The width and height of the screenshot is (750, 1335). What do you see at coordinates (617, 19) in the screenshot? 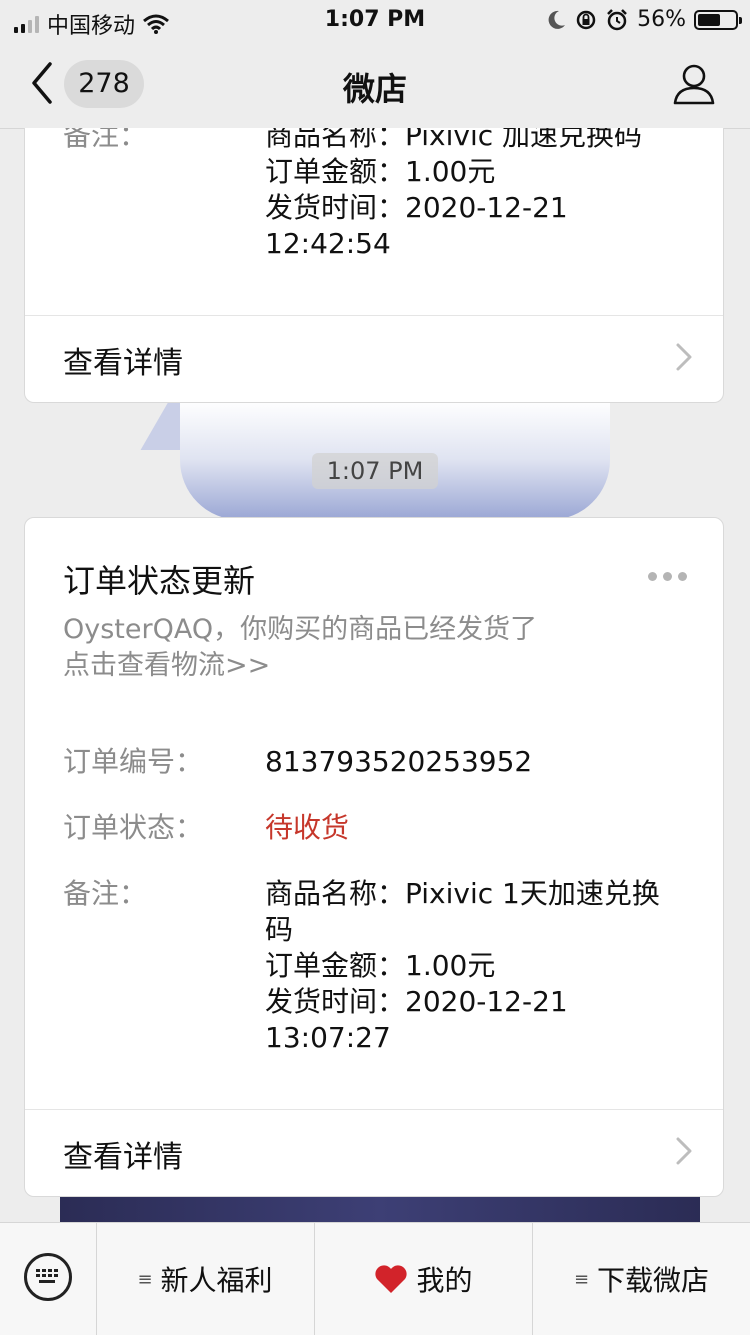
I see `alarm-icon` at bounding box center [617, 19].